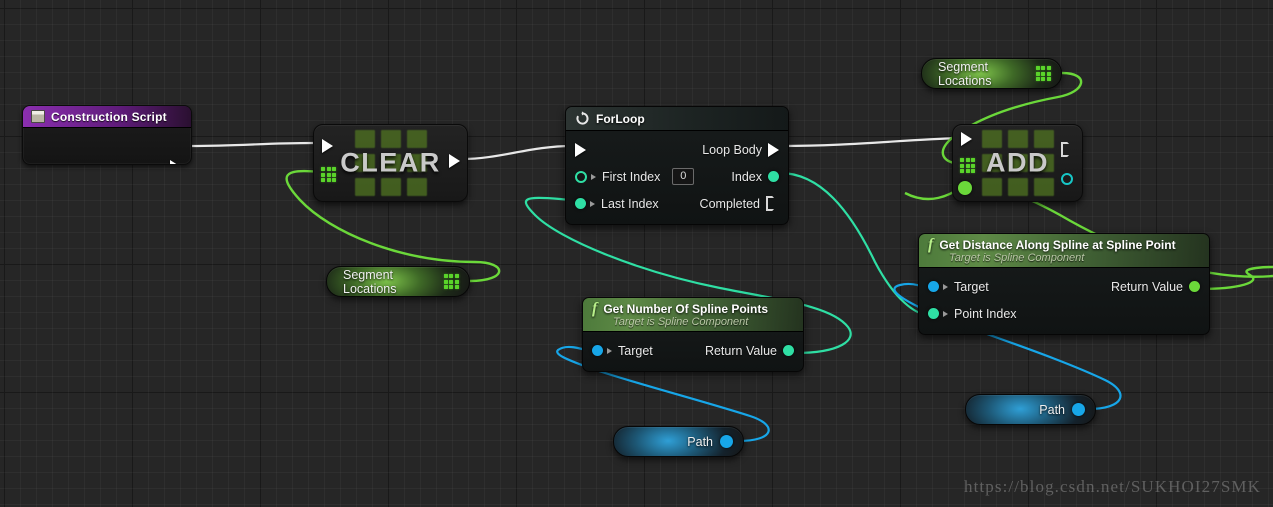  I want to click on for-loop-first-index-value: 0, so click(683, 176).